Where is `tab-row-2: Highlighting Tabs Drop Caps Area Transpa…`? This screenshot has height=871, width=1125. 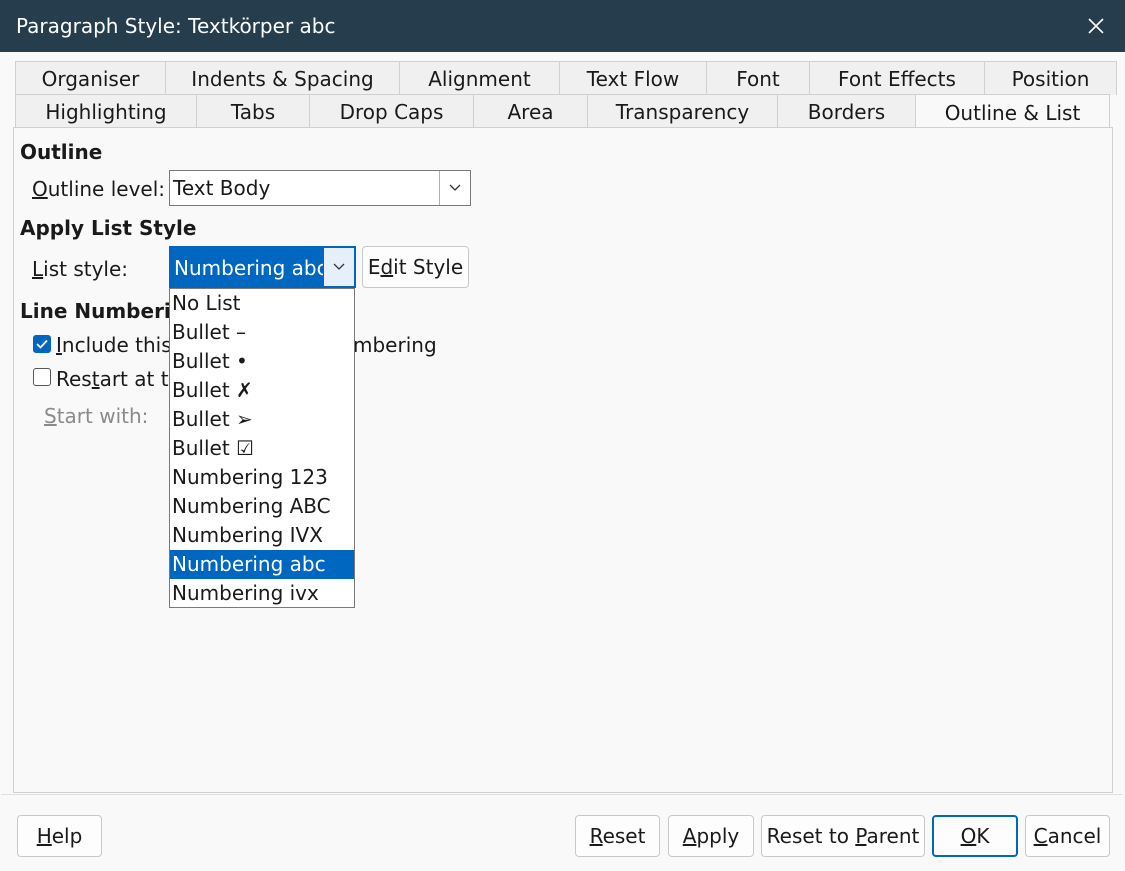 tab-row-2: Highlighting Tabs Drop Caps Area Transpa… is located at coordinates (562, 112).